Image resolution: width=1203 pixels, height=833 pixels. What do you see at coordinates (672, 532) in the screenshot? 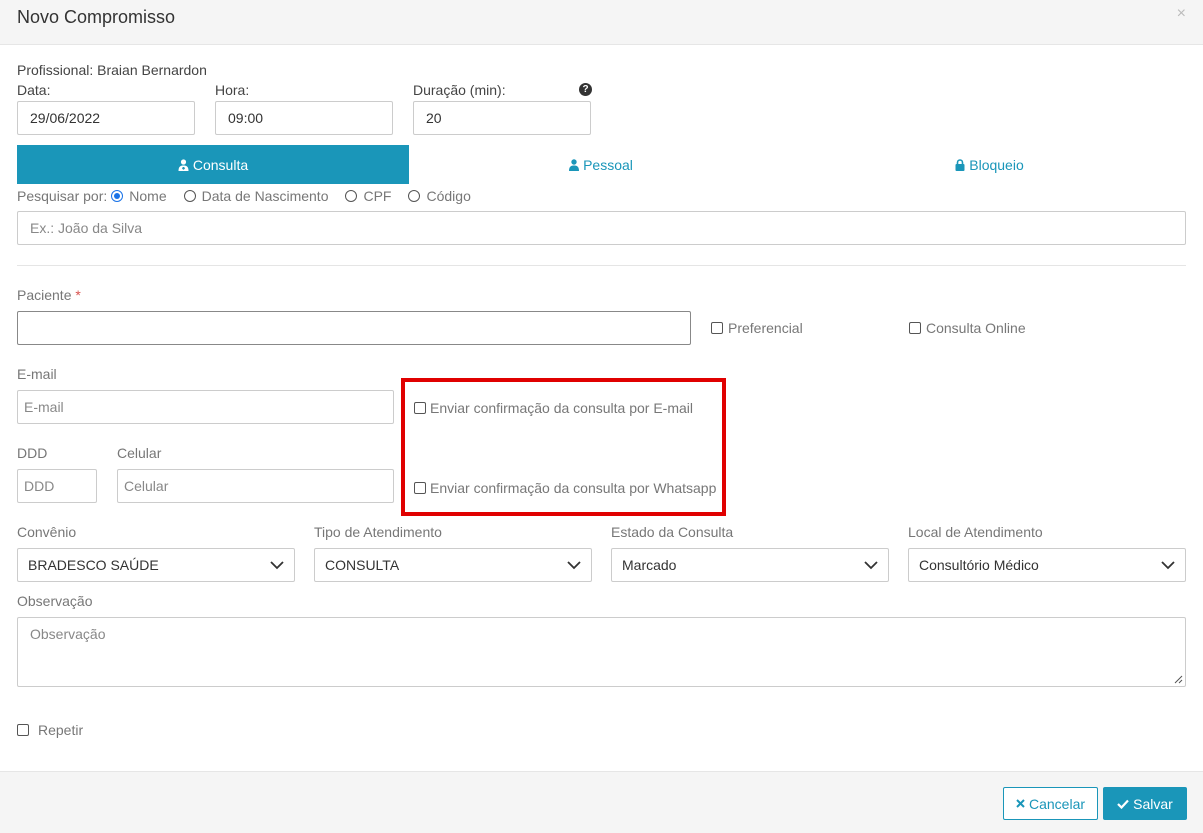
I see `estado-label: Estado da Consulta` at bounding box center [672, 532].